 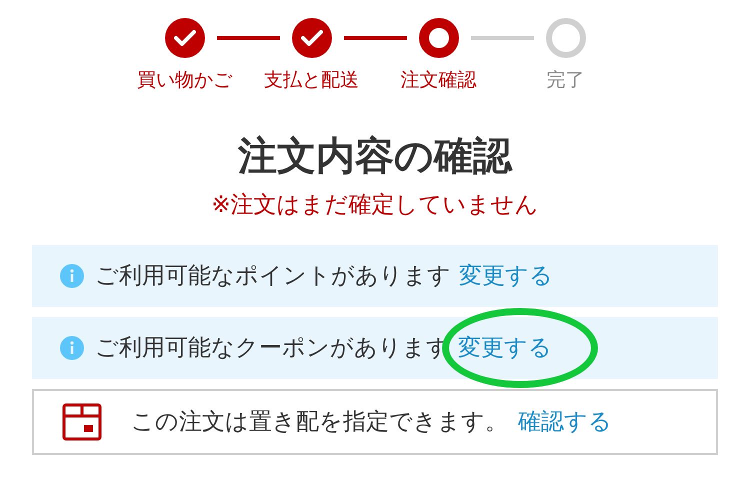 What do you see at coordinates (375, 205) in the screenshot?
I see `notice-text: ※注文はまだ確定していません` at bounding box center [375, 205].